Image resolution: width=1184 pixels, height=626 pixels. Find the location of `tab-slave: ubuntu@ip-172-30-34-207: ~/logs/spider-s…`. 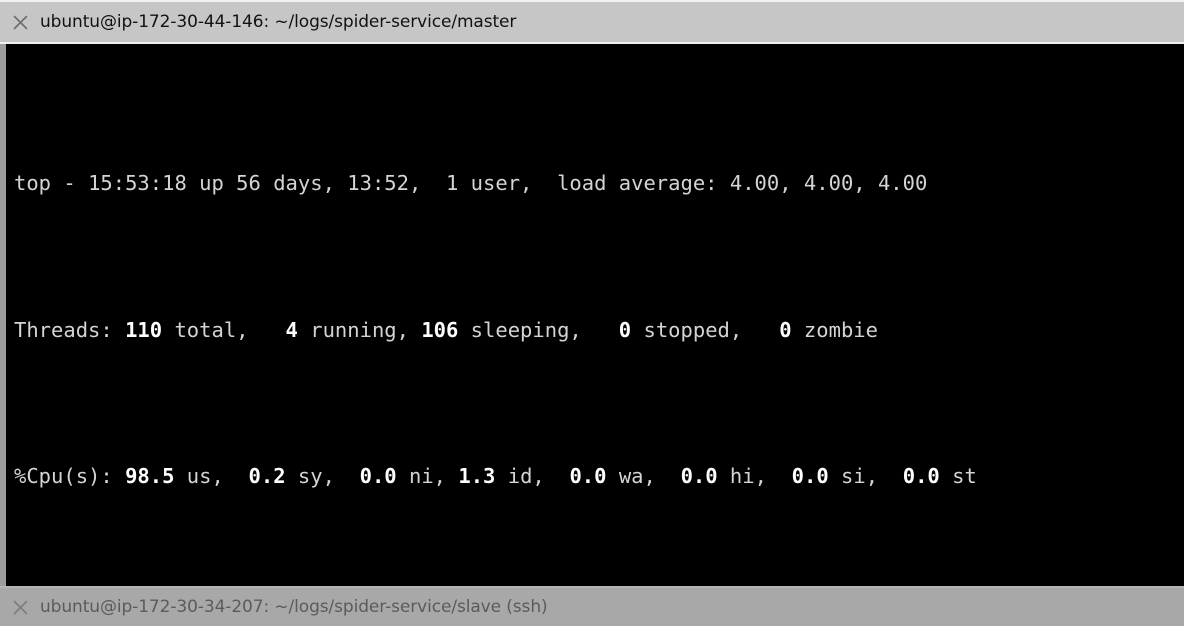

tab-slave: ubuntu@ip-172-30-34-207: ~/logs/spider-s… is located at coordinates (592, 606).